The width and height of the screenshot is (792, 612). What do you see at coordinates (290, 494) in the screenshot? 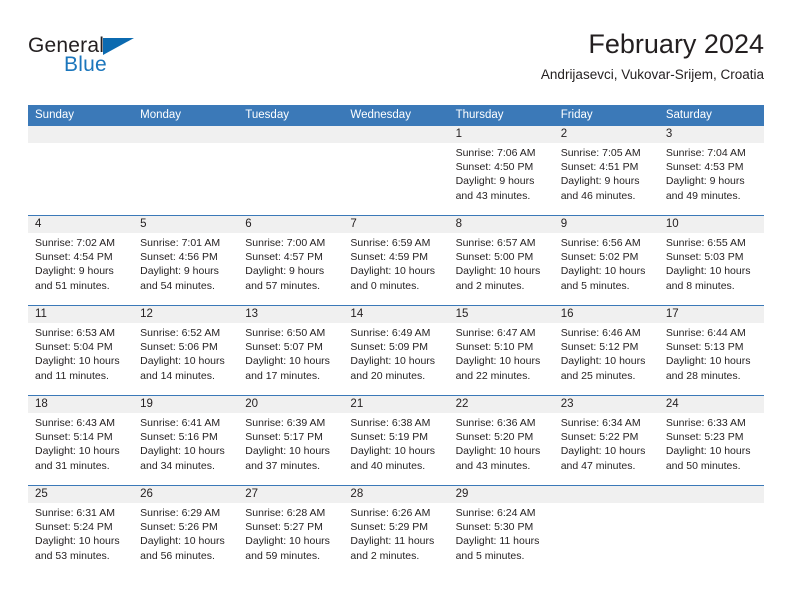
I see `day-number: 27` at bounding box center [290, 494].